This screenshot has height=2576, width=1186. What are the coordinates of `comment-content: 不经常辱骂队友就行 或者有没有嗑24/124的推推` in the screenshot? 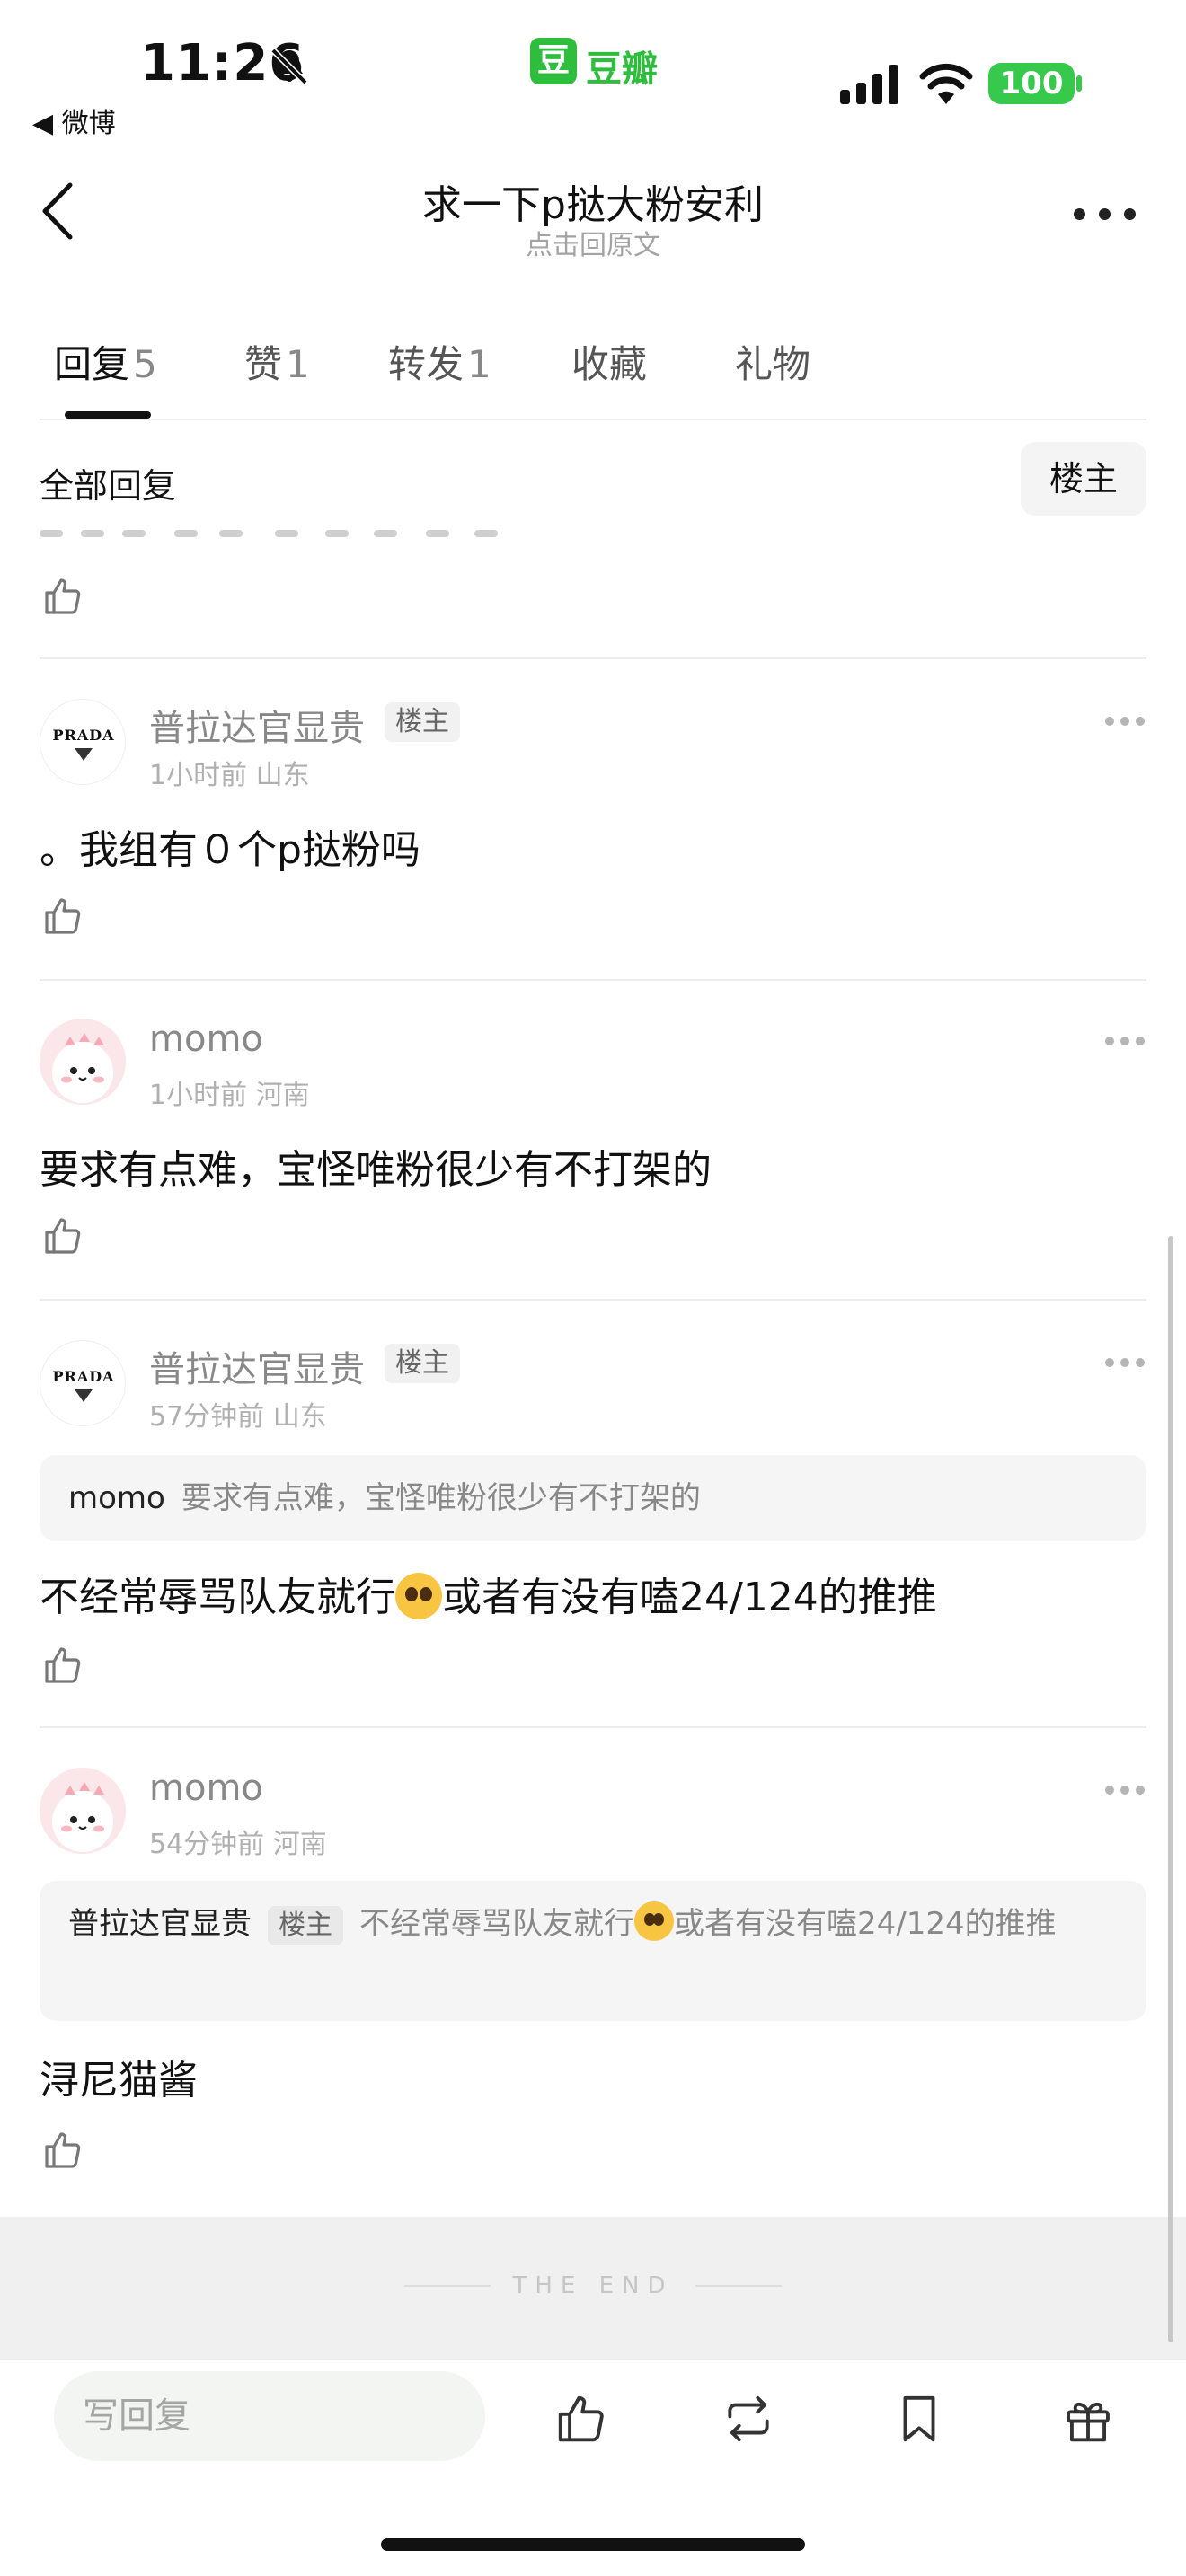 It's located at (489, 1596).